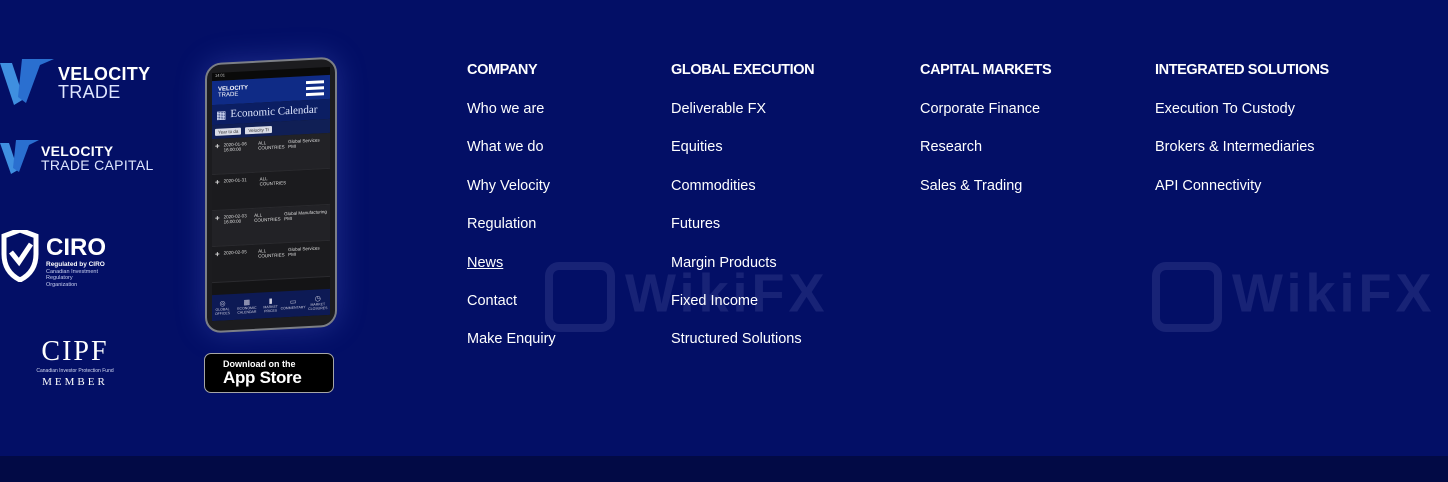  I want to click on app-store-big-text: App Store, so click(262, 377).